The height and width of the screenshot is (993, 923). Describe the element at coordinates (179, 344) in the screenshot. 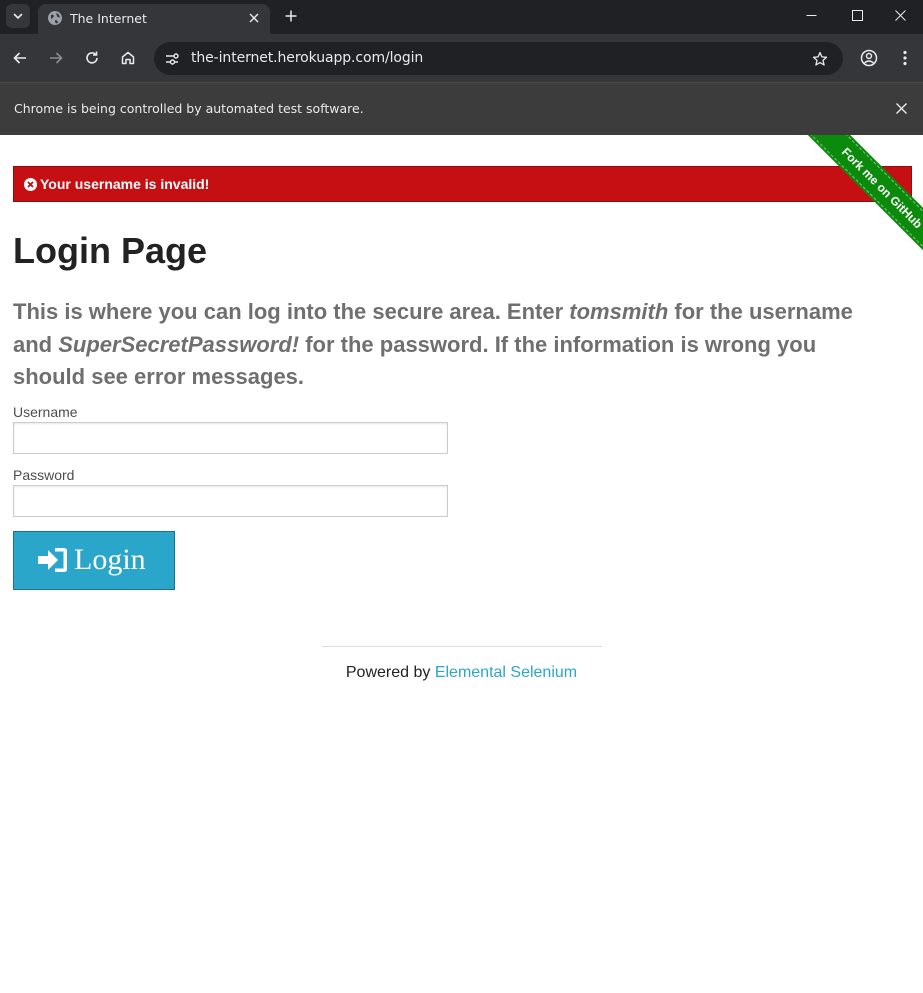

I see `subheader-password: SuperSecretPassword!` at that location.